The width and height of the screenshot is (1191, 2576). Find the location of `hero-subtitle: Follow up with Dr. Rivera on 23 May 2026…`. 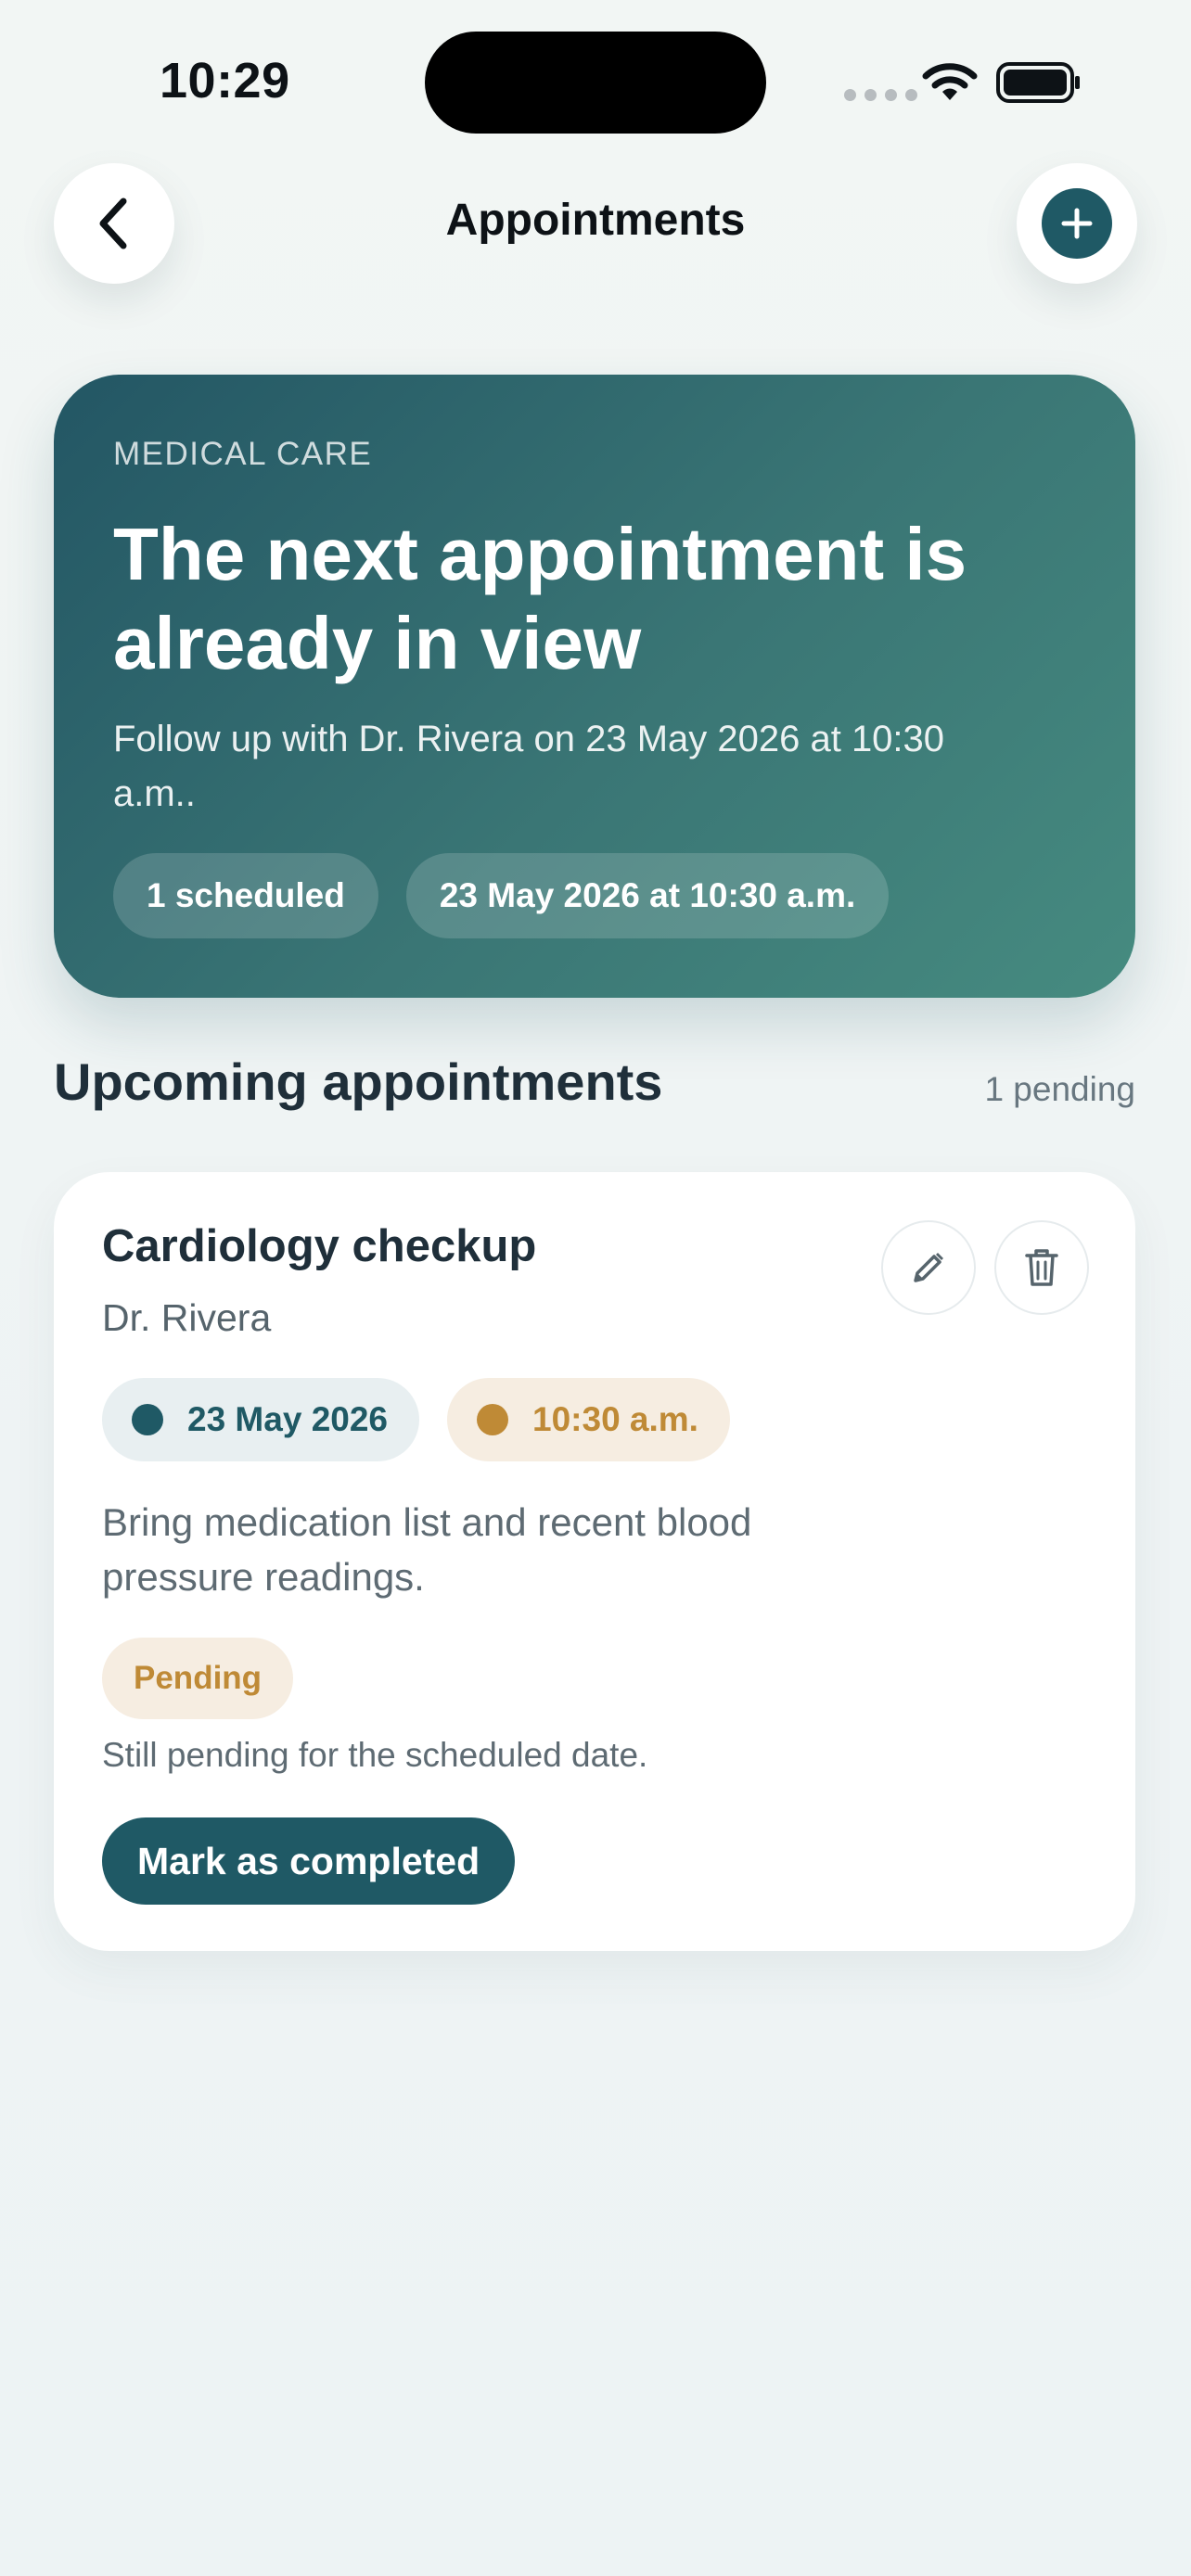

hero-subtitle: Follow up with Dr. Rivera on 23 May 2026… is located at coordinates (529, 766).